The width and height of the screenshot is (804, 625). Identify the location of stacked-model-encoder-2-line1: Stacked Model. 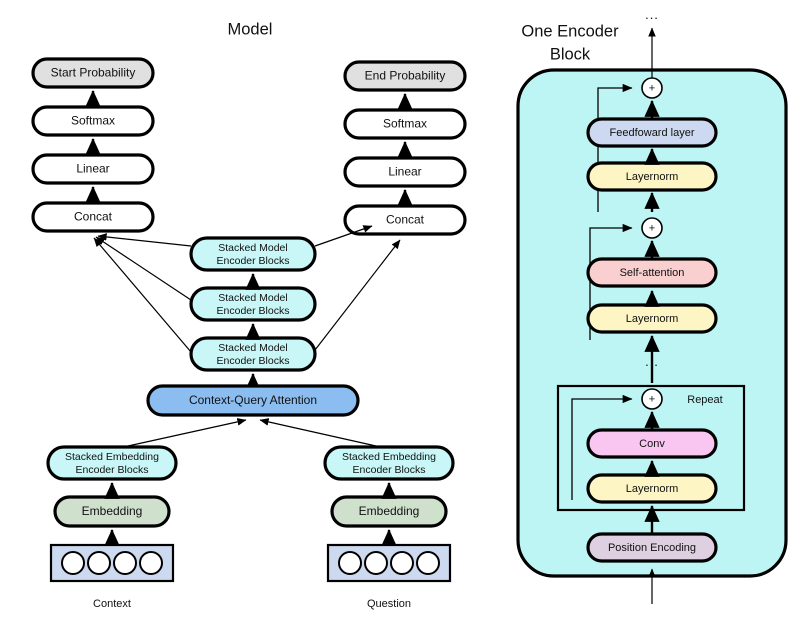
(252, 298).